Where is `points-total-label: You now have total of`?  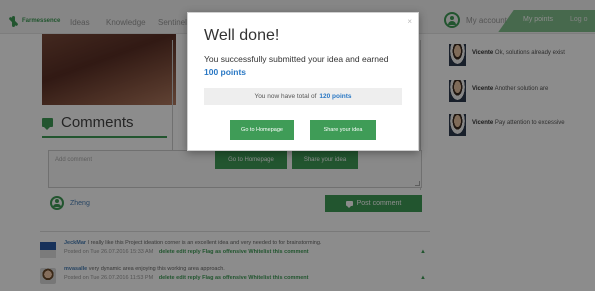
points-total-label: You now have total of is located at coordinates (285, 96).